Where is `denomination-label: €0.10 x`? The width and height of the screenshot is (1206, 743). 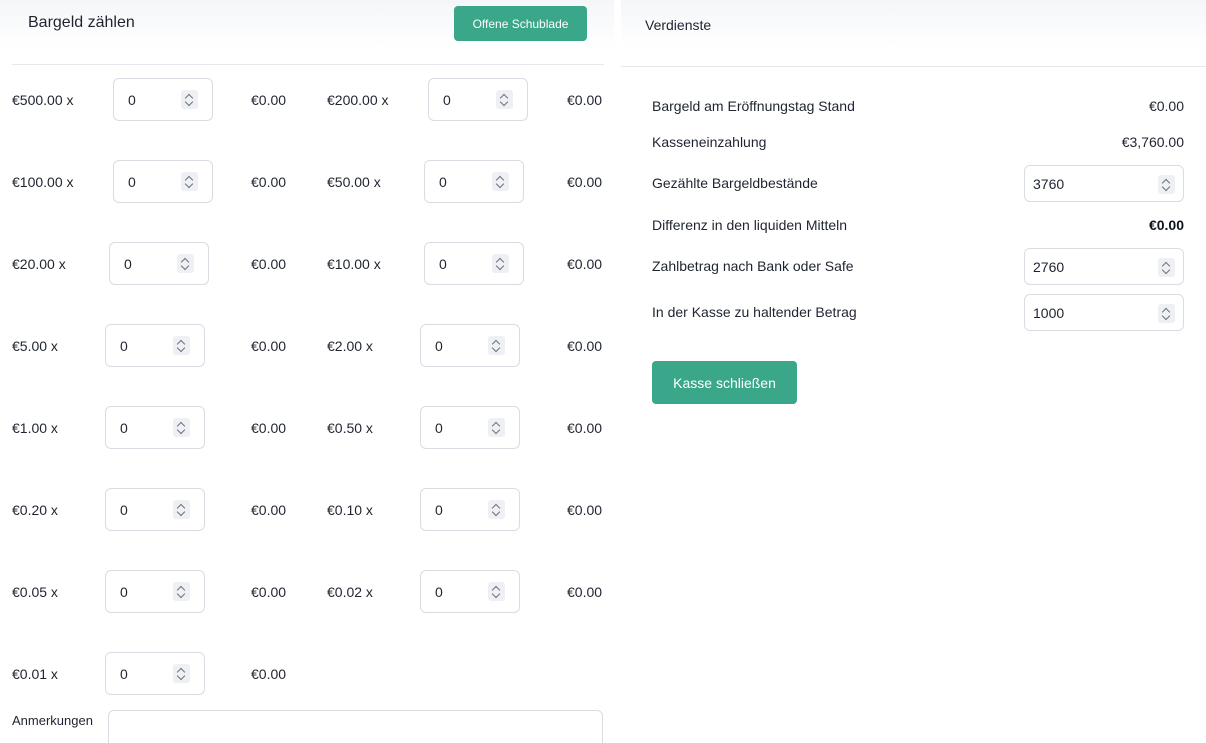 denomination-label: €0.10 x is located at coordinates (350, 510).